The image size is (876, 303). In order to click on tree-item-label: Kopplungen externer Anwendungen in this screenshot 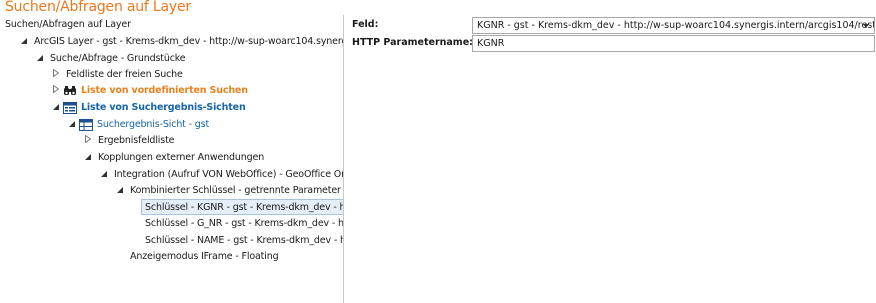, I will do `click(181, 157)`.